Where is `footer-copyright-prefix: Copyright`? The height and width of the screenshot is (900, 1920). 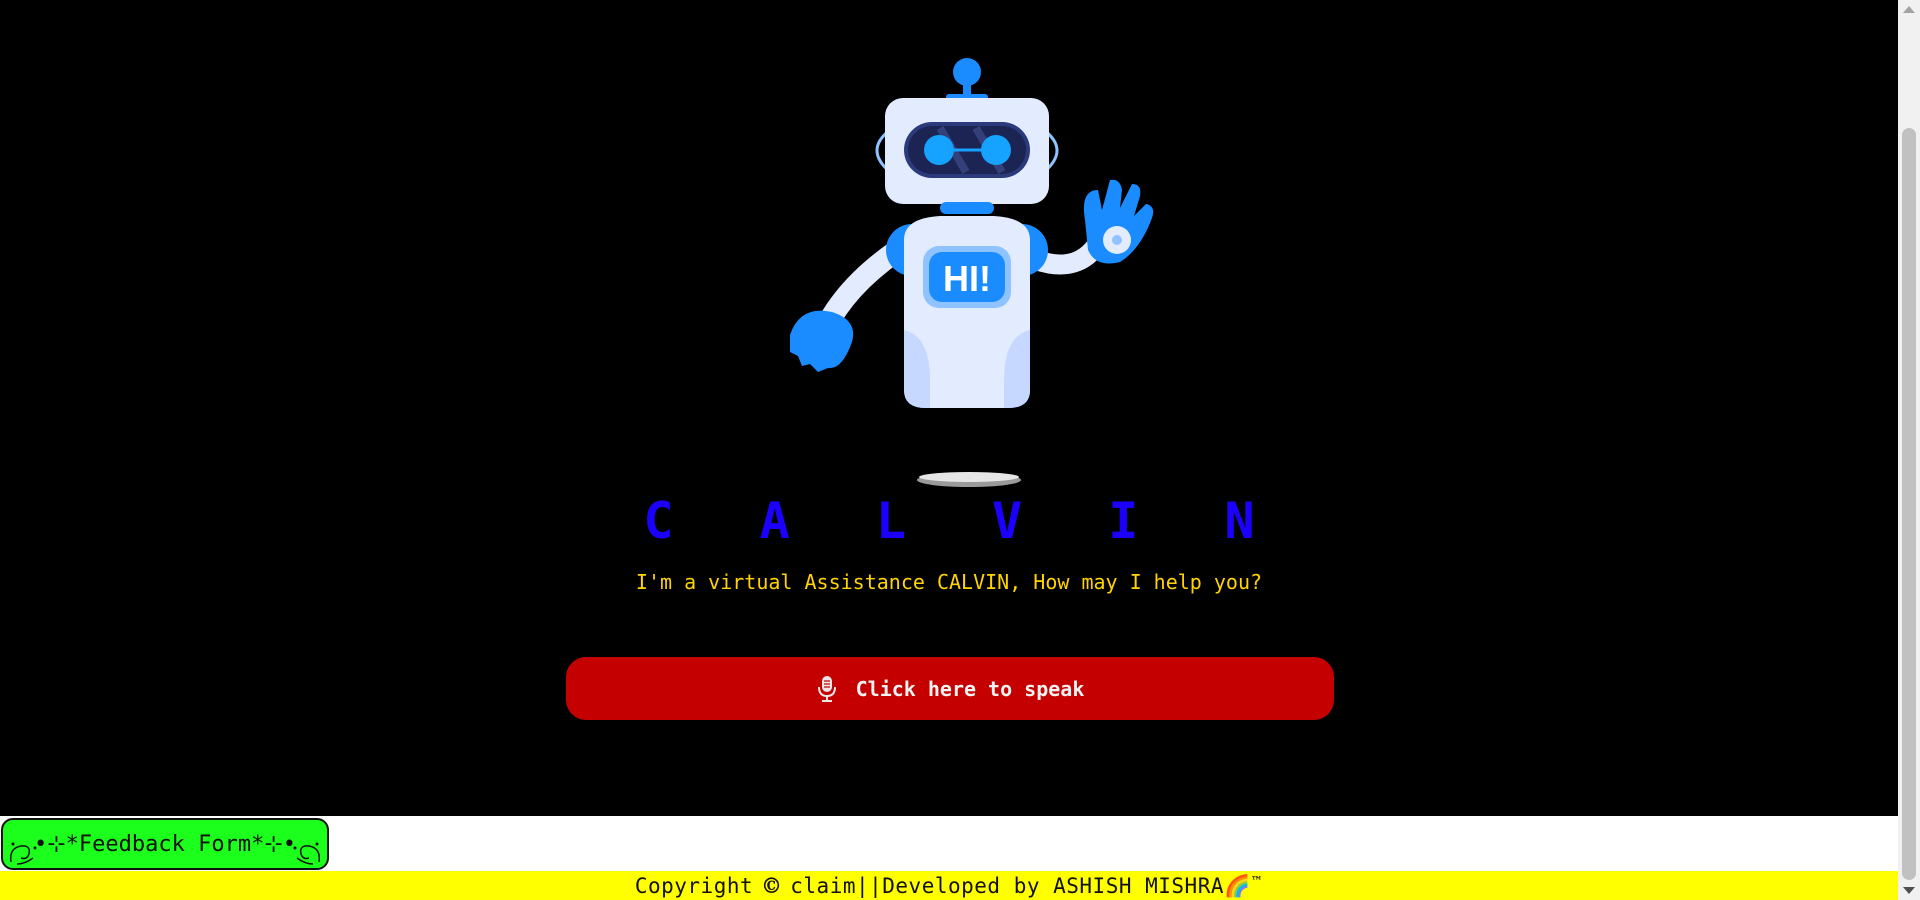
footer-copyright-prefix: Copyright is located at coordinates (694, 885).